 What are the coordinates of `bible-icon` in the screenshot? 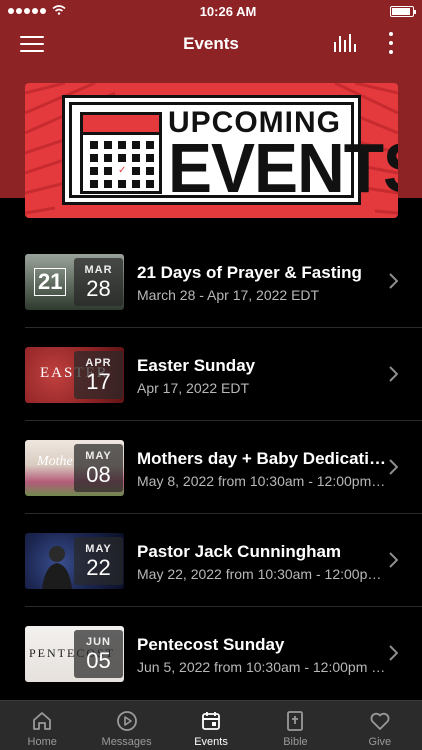 It's located at (295, 721).